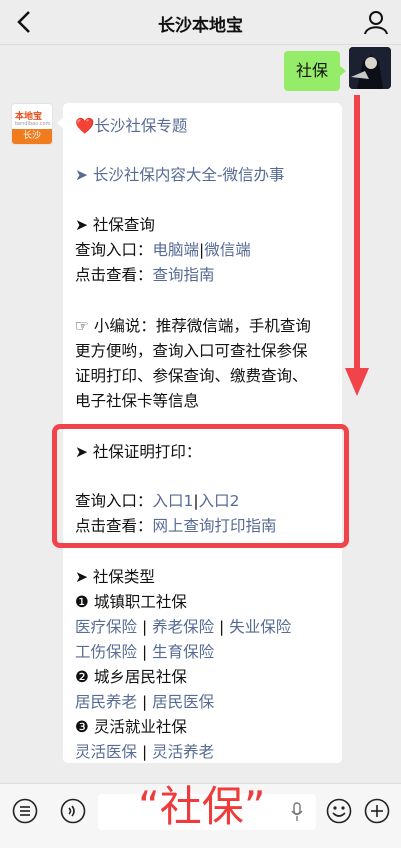 The height and width of the screenshot is (848, 401). What do you see at coordinates (260, 627) in the screenshot?
I see `unemployment-insurance-link: 失业保险` at bounding box center [260, 627].